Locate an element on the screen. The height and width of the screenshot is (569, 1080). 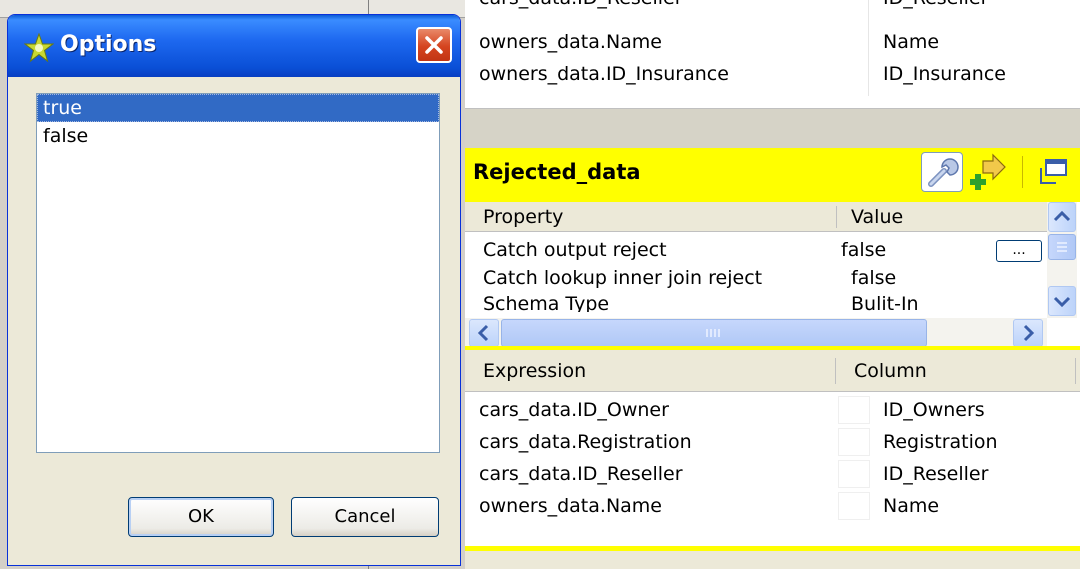
value-header: Value is located at coordinates (877, 217).